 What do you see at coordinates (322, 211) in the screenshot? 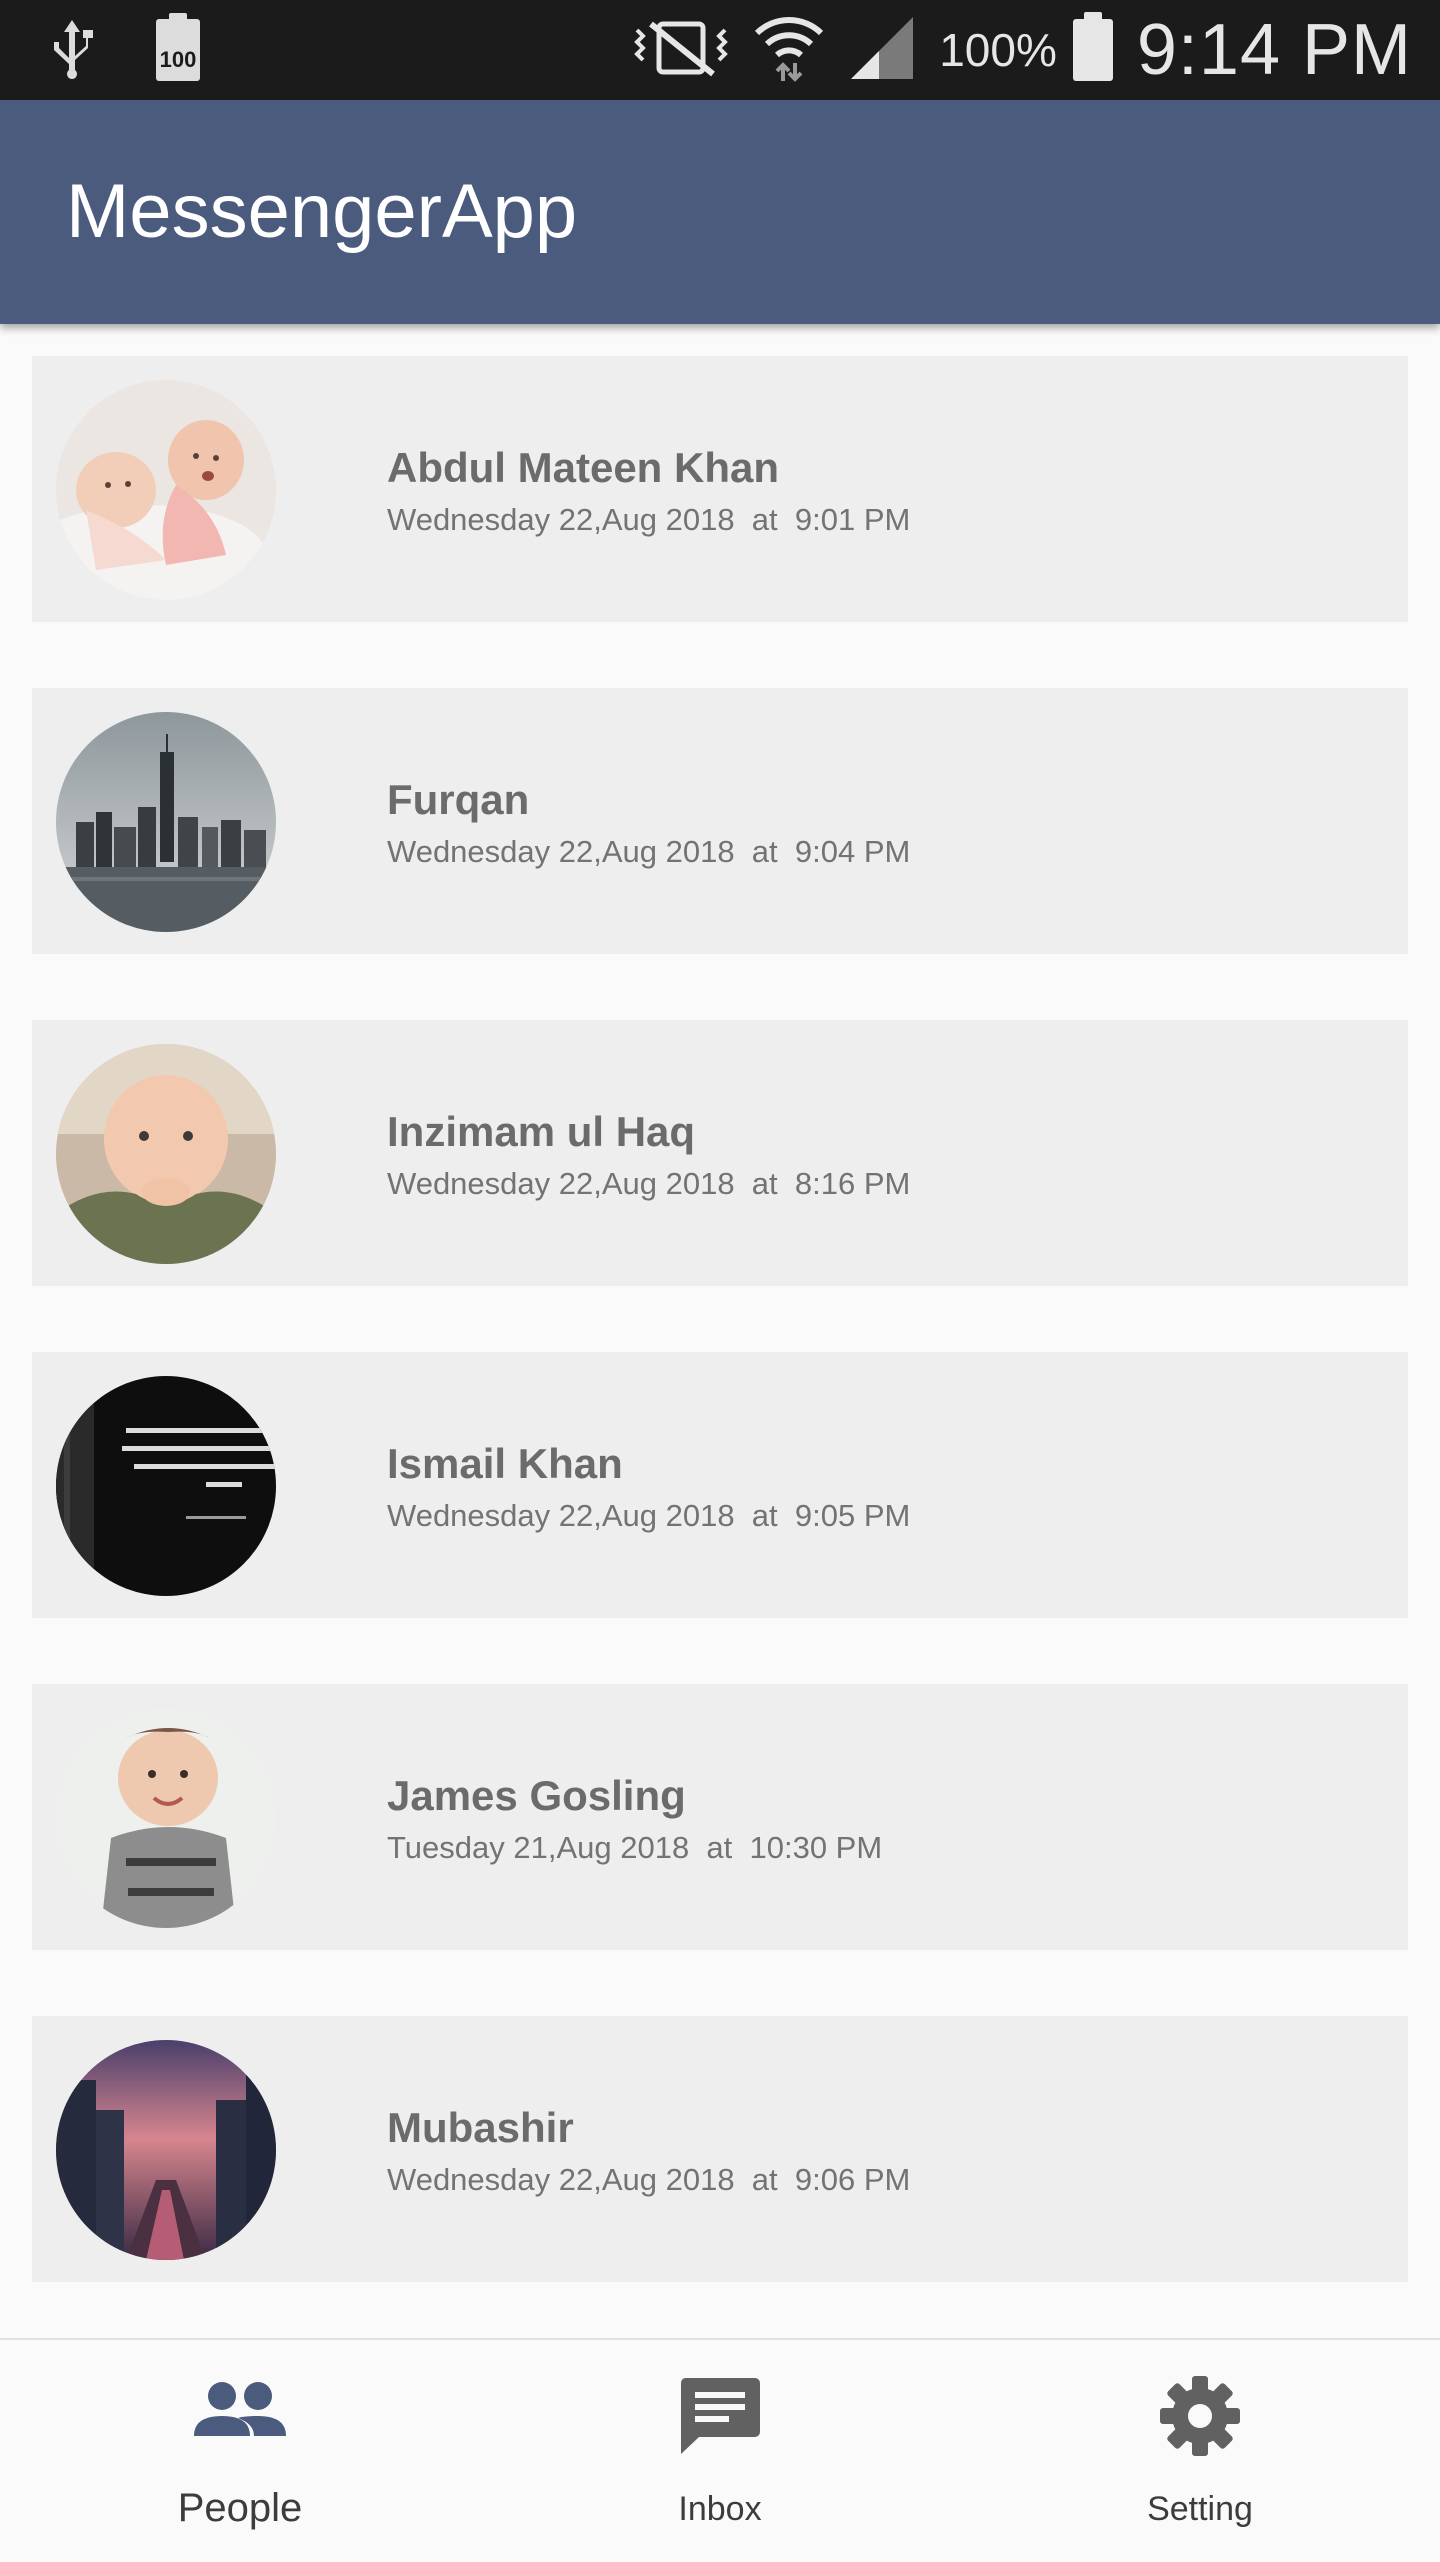
I see `app-title: MessengerApp` at bounding box center [322, 211].